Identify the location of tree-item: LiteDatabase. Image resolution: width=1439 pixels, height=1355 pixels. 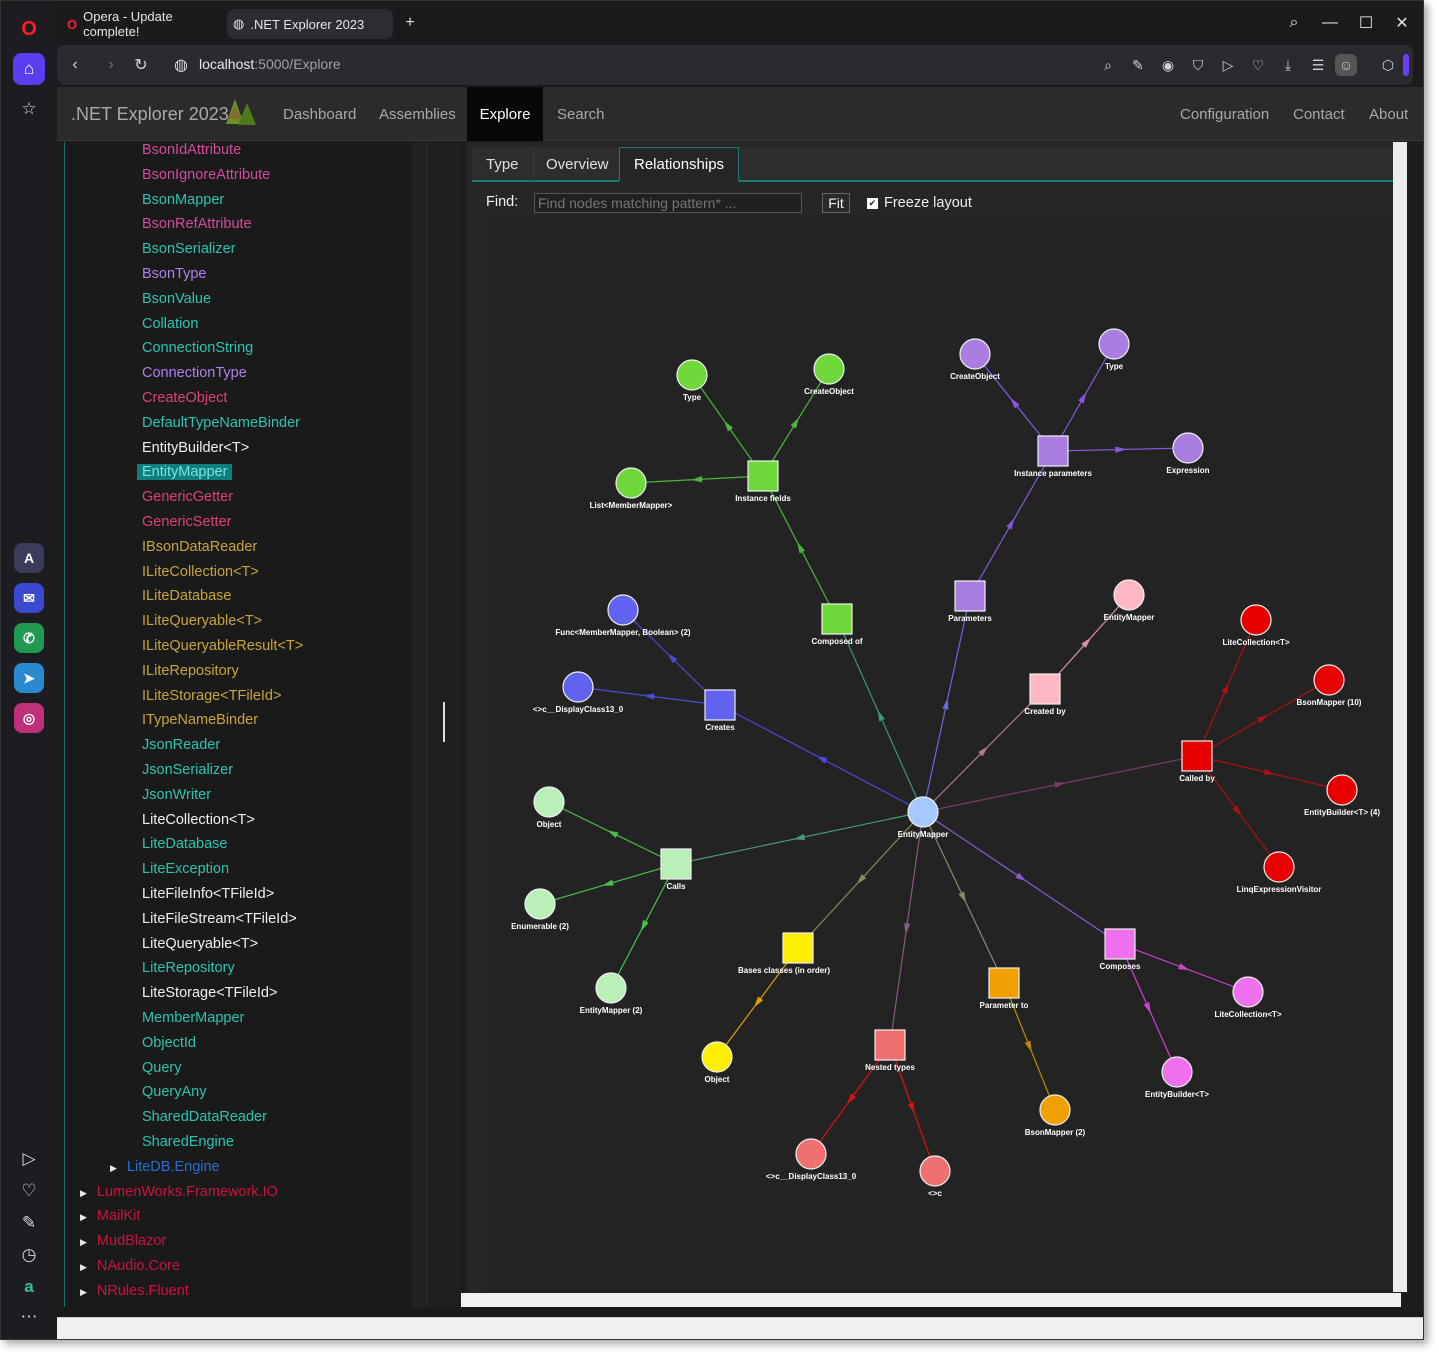
(184, 844).